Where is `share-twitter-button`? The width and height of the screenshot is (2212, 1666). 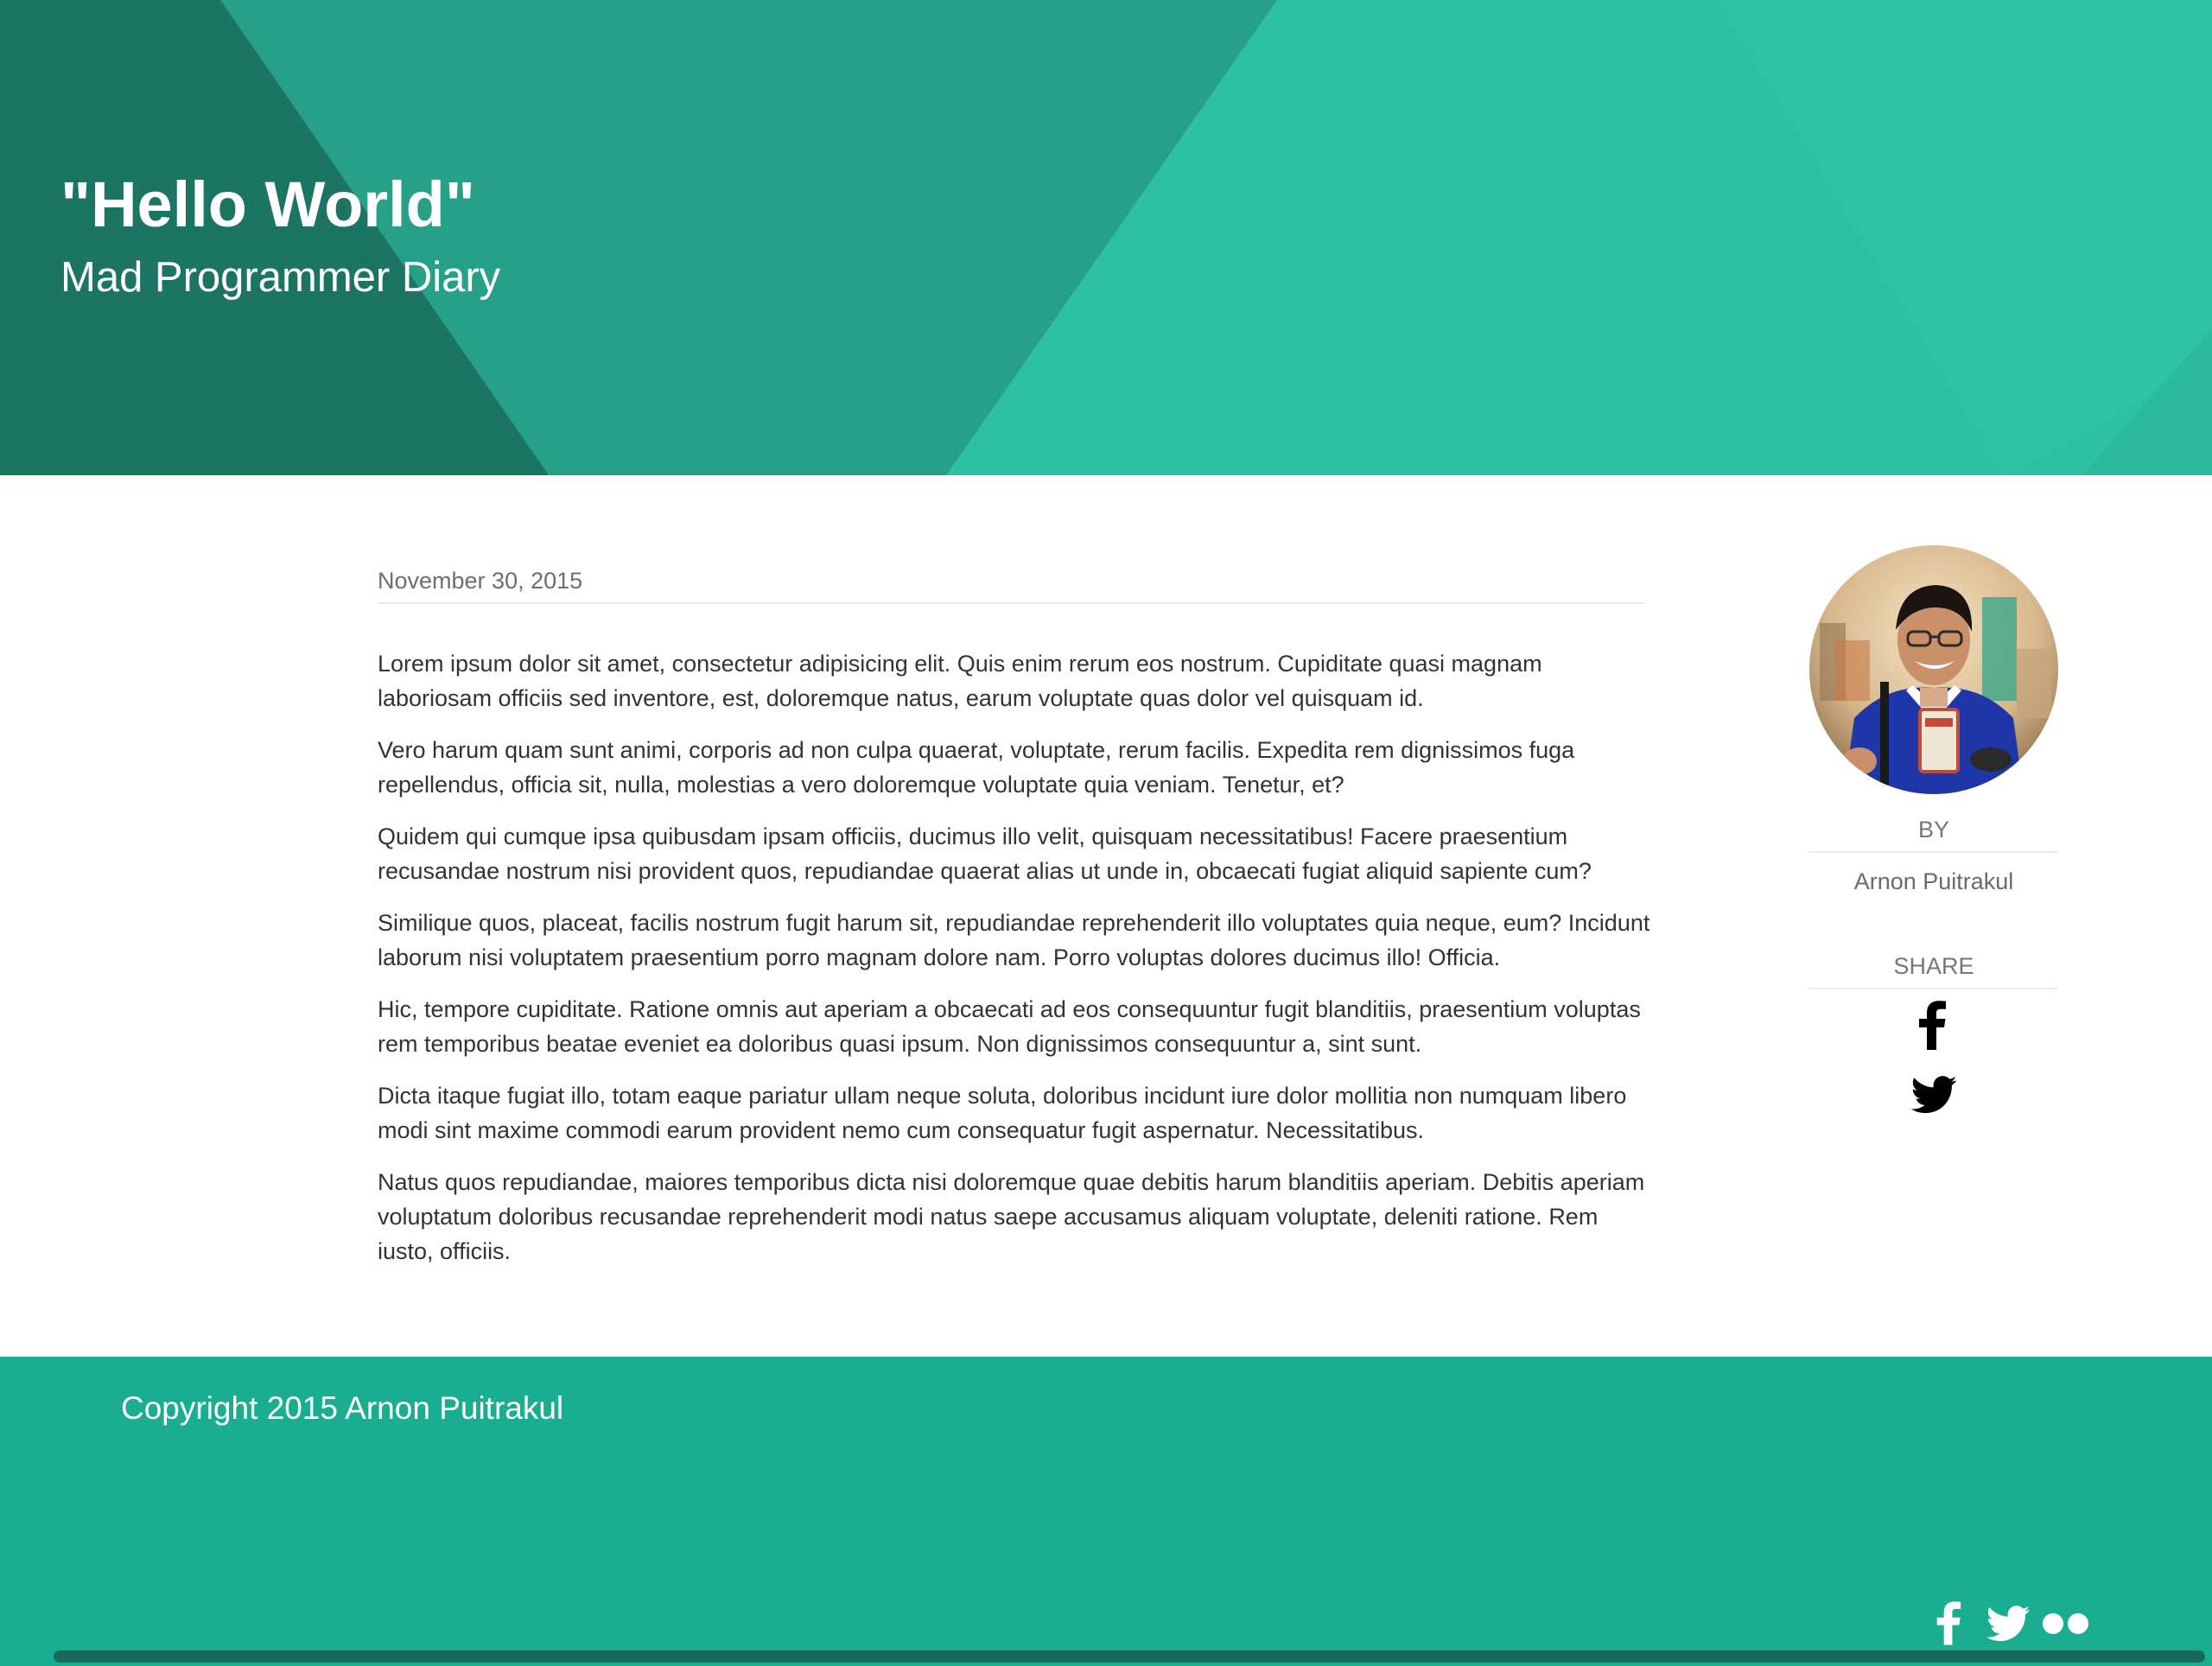 share-twitter-button is located at coordinates (1933, 1097).